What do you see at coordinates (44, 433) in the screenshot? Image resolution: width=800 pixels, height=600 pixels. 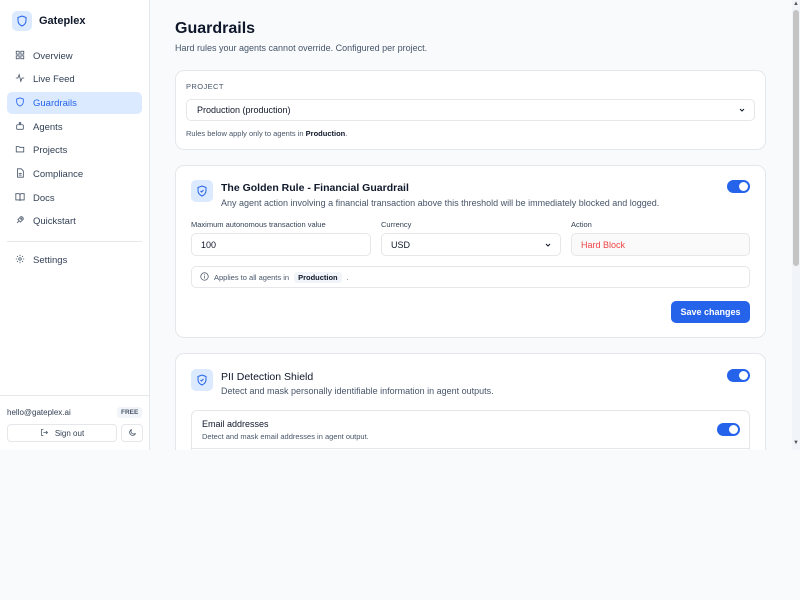 I see `log-out-icon` at bounding box center [44, 433].